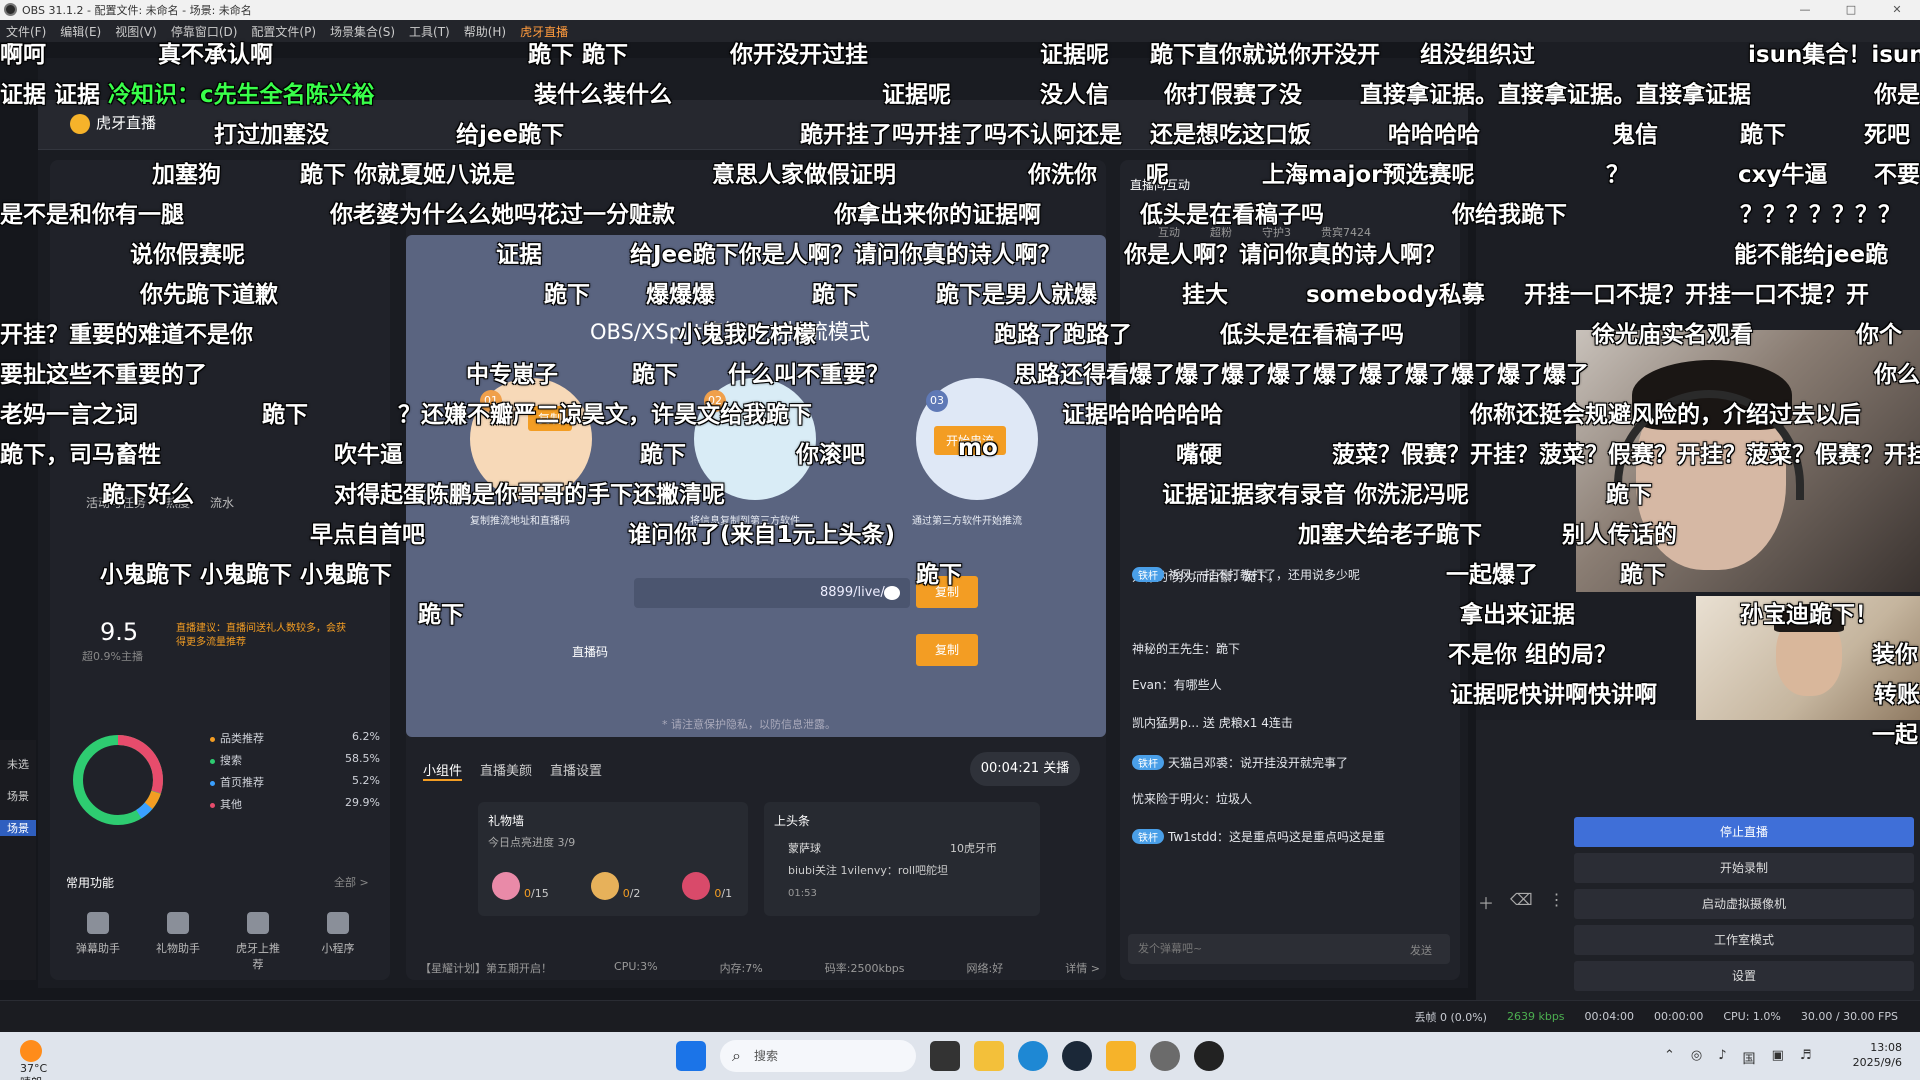 The width and height of the screenshot is (1920, 1080). What do you see at coordinates (989, 1056) in the screenshot?
I see `file-explorer-icon` at bounding box center [989, 1056].